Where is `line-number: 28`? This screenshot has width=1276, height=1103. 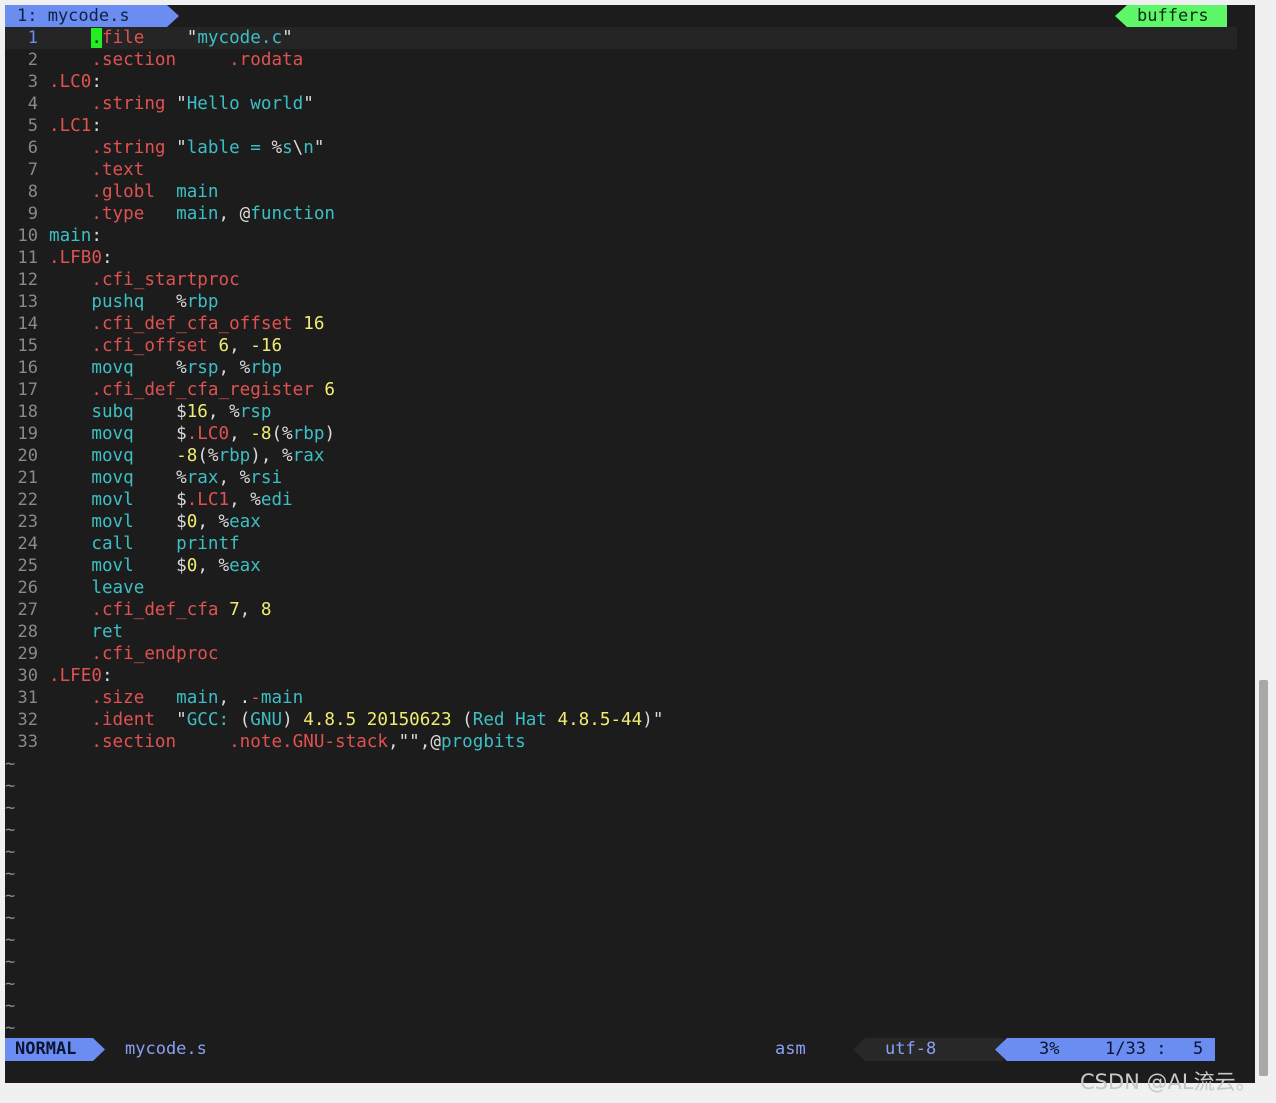
line-number: 28 is located at coordinates (27, 632).